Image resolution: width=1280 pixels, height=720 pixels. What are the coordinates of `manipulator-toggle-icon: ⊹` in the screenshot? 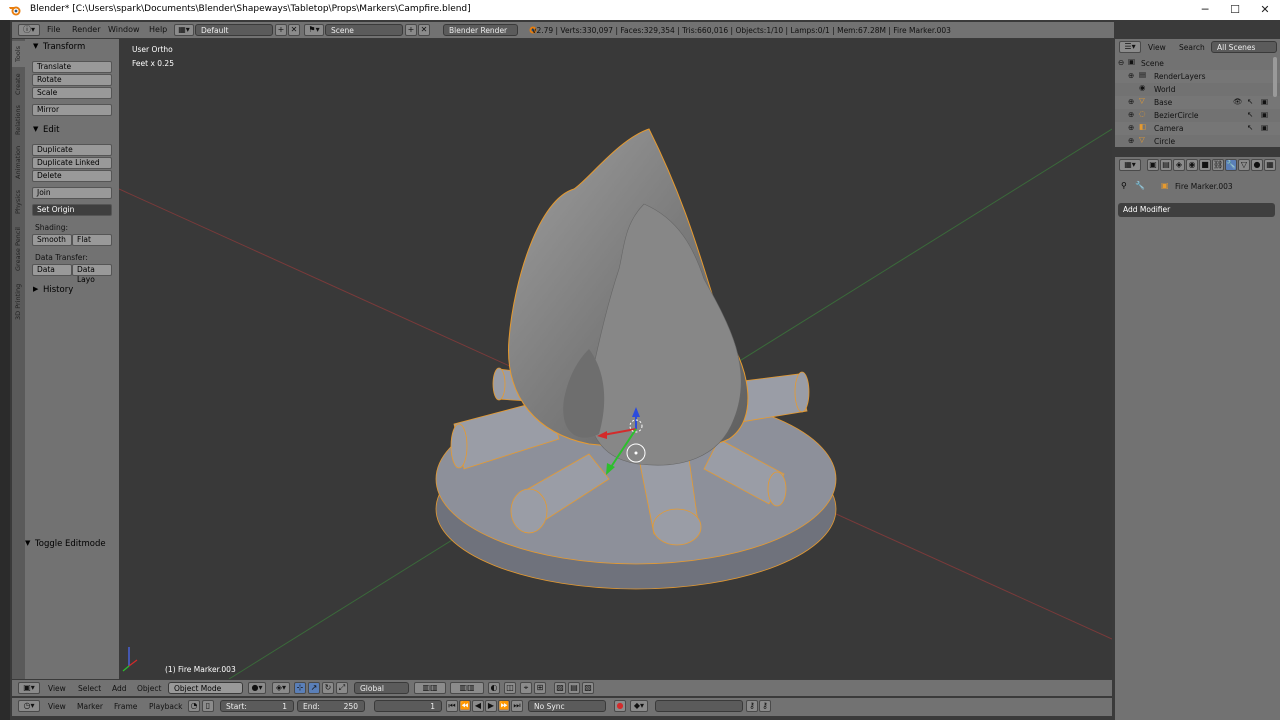 It's located at (300, 688).